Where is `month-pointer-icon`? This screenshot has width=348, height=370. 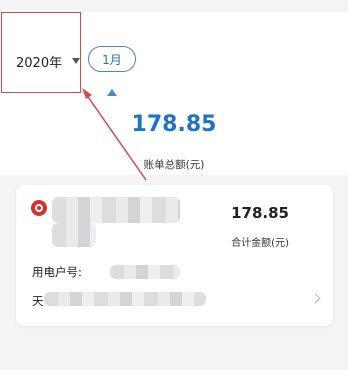
month-pointer-icon is located at coordinates (112, 92).